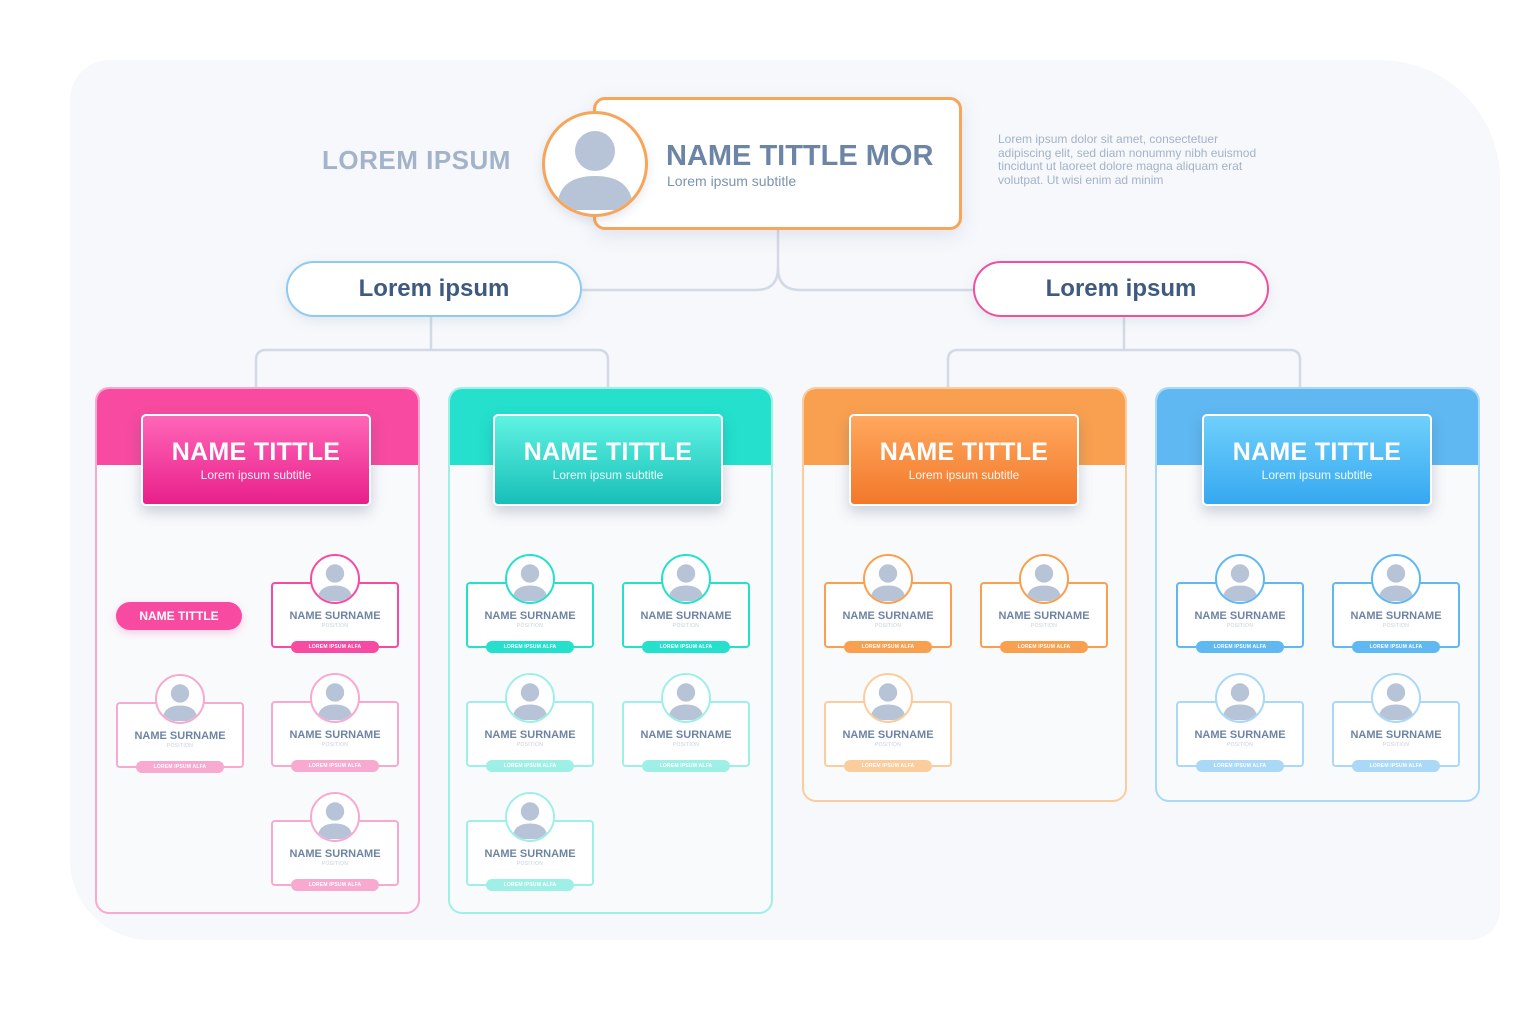  I want to click on department-card-orange: NAME TITTLE Lorem ipsum subtitle, so click(964, 460).